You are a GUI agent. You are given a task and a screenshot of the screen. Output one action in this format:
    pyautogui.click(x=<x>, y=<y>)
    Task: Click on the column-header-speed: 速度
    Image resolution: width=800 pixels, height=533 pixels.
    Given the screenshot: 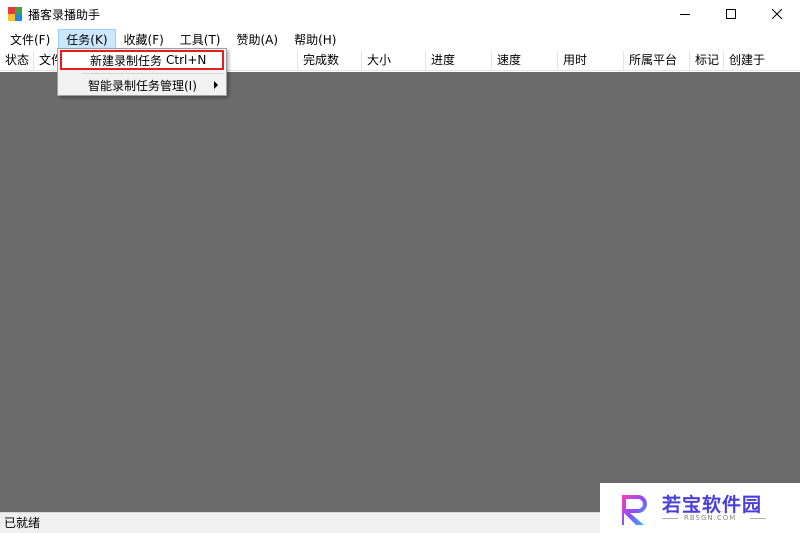 What is the action you would take?
    pyautogui.click(x=525, y=61)
    